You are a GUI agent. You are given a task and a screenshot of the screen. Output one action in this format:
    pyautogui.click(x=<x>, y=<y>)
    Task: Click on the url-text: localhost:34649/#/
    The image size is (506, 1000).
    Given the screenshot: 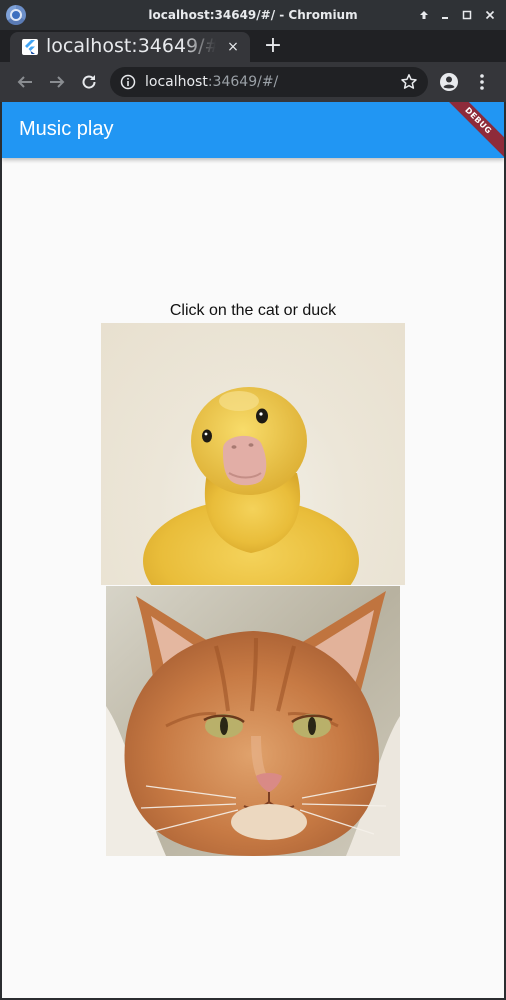 What is the action you would take?
    pyautogui.click(x=211, y=82)
    